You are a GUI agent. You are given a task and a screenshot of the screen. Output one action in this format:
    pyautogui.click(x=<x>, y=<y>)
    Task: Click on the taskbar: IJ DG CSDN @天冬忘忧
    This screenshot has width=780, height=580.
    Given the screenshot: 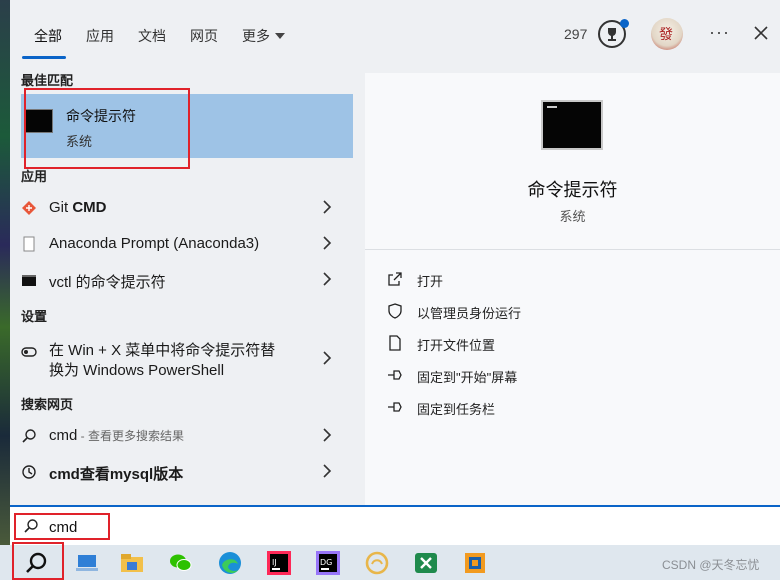 What is the action you would take?
    pyautogui.click(x=390, y=561)
    